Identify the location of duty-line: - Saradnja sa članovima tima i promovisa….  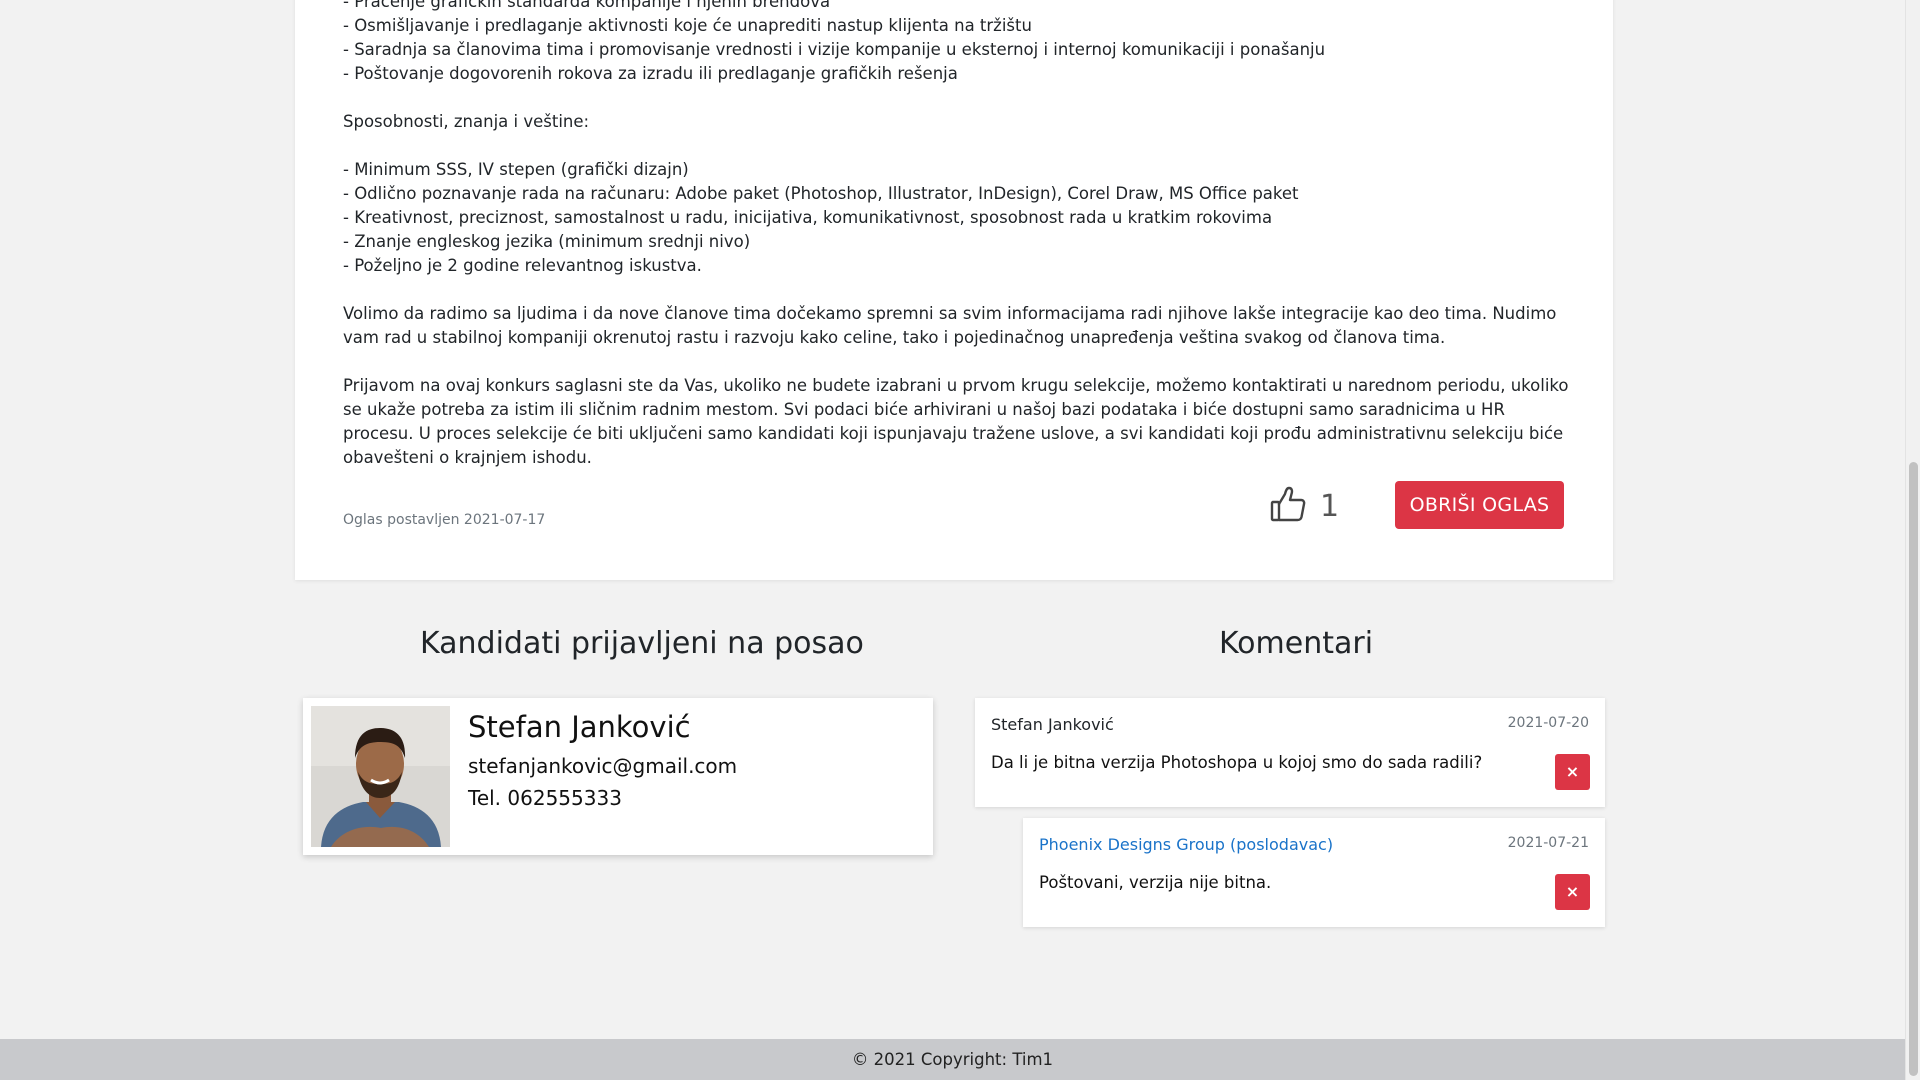
(834, 49).